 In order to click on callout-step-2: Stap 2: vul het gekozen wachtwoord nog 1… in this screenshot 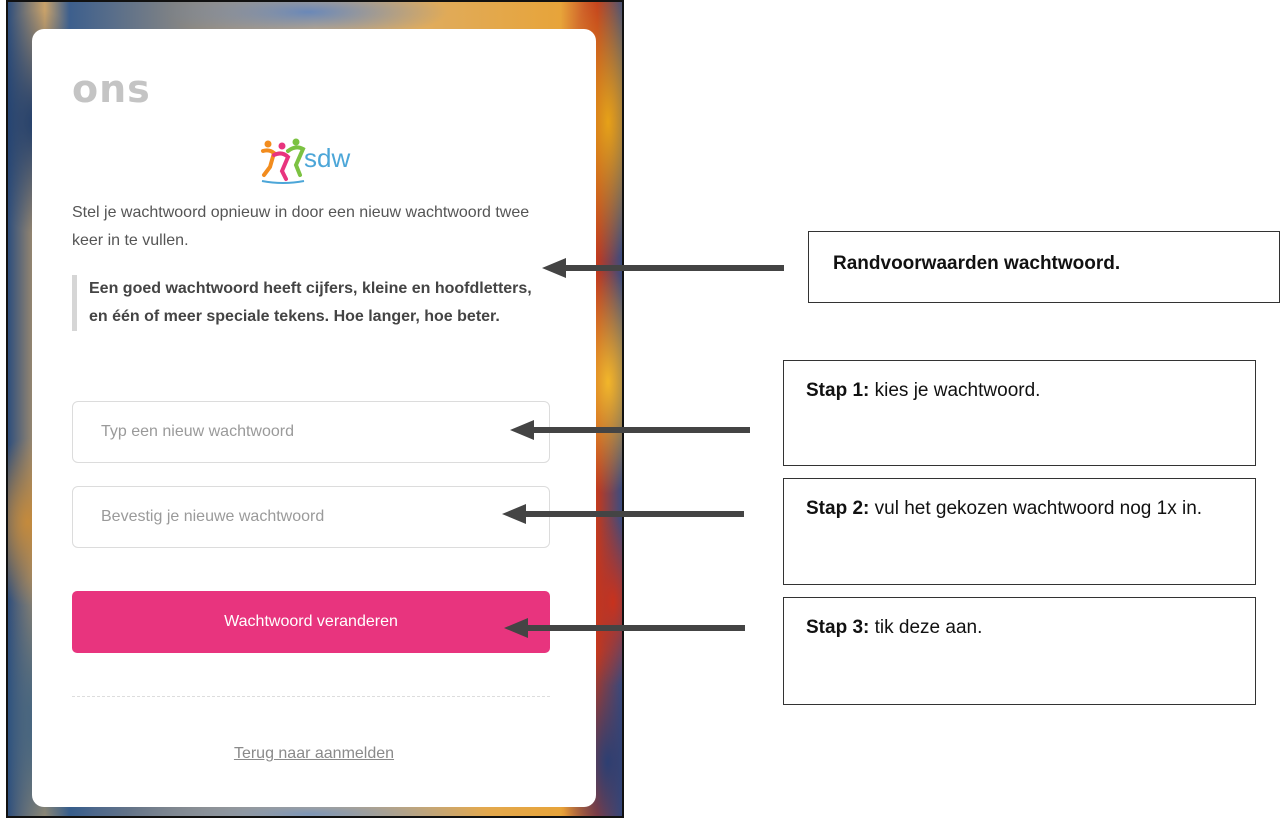, I will do `click(1019, 531)`.